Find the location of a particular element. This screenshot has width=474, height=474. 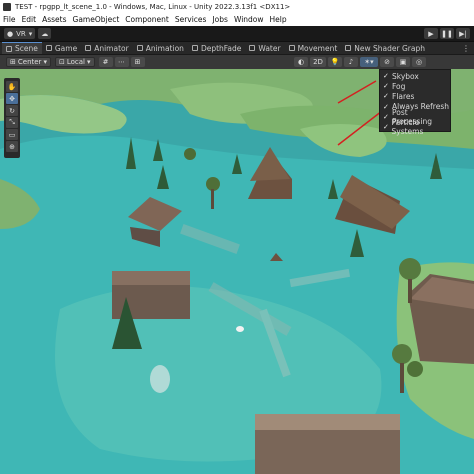

account-icon: ● is located at coordinates (10, 33).